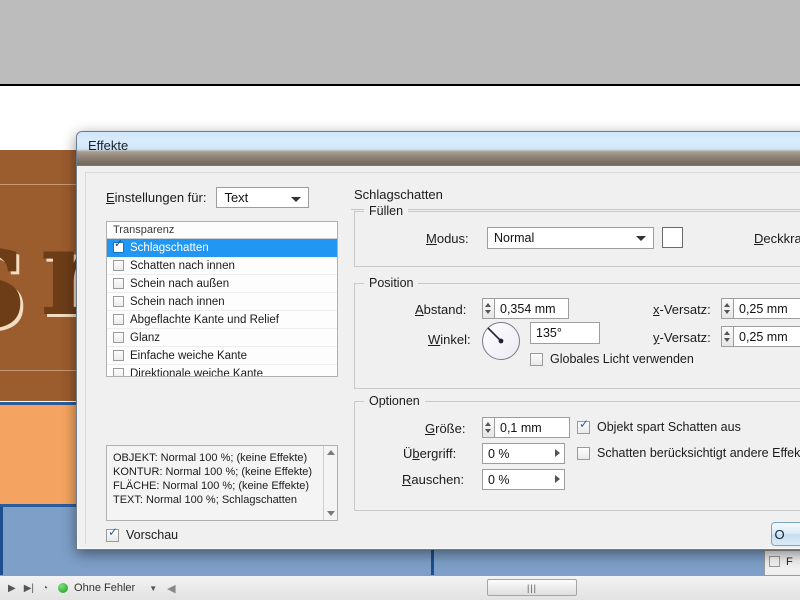  I want to click on app-toolbar-area, so click(400, 43).